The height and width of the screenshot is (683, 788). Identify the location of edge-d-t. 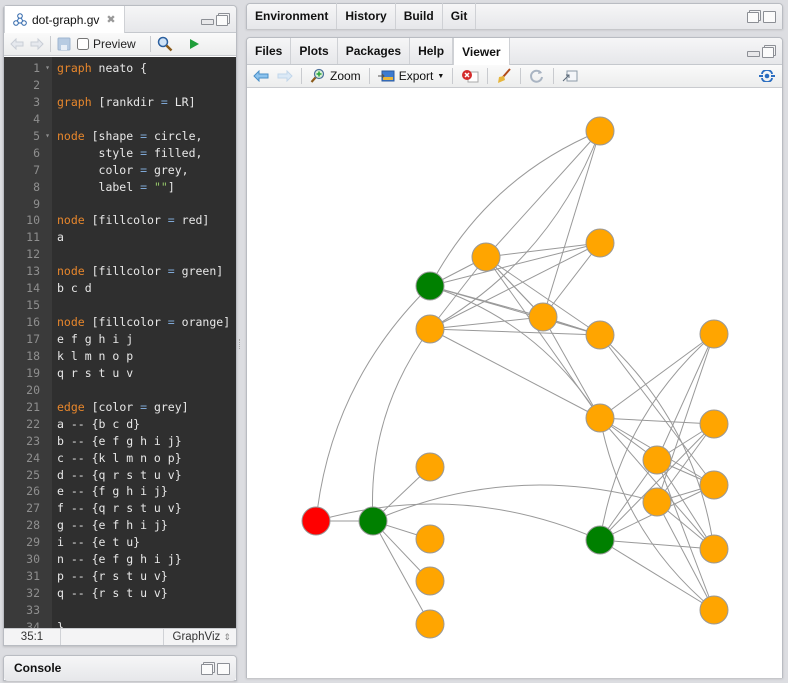
(657, 544).